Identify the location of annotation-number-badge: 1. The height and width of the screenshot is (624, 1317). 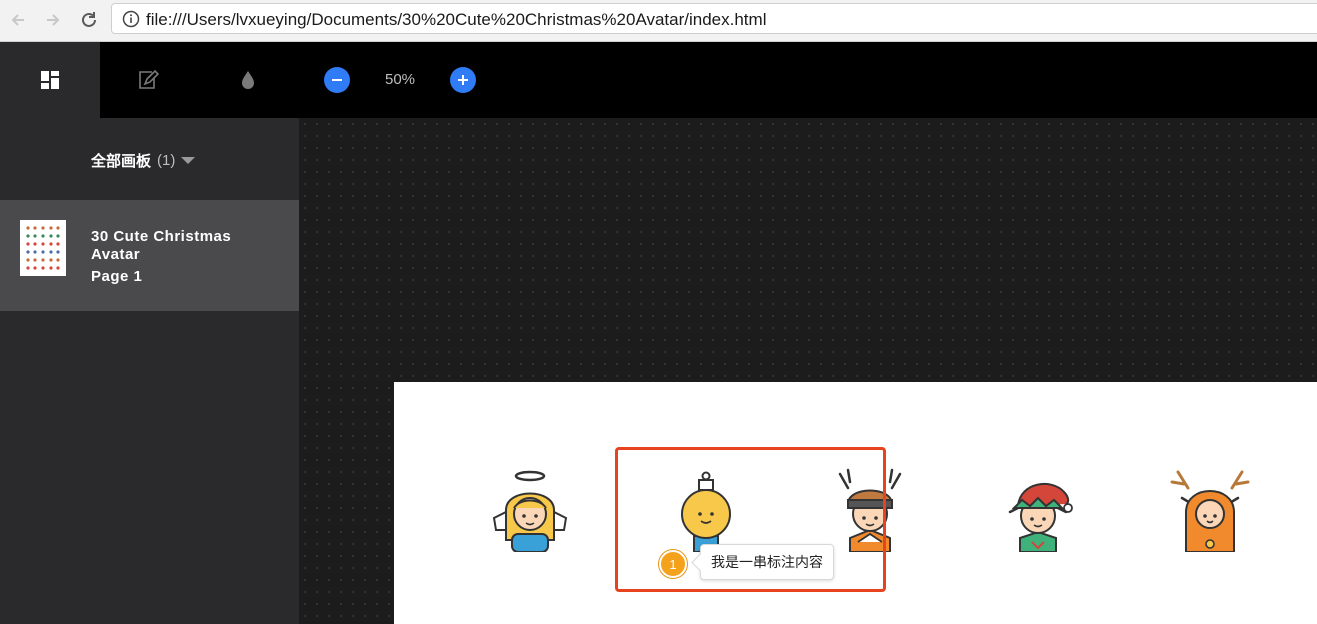
(673, 564).